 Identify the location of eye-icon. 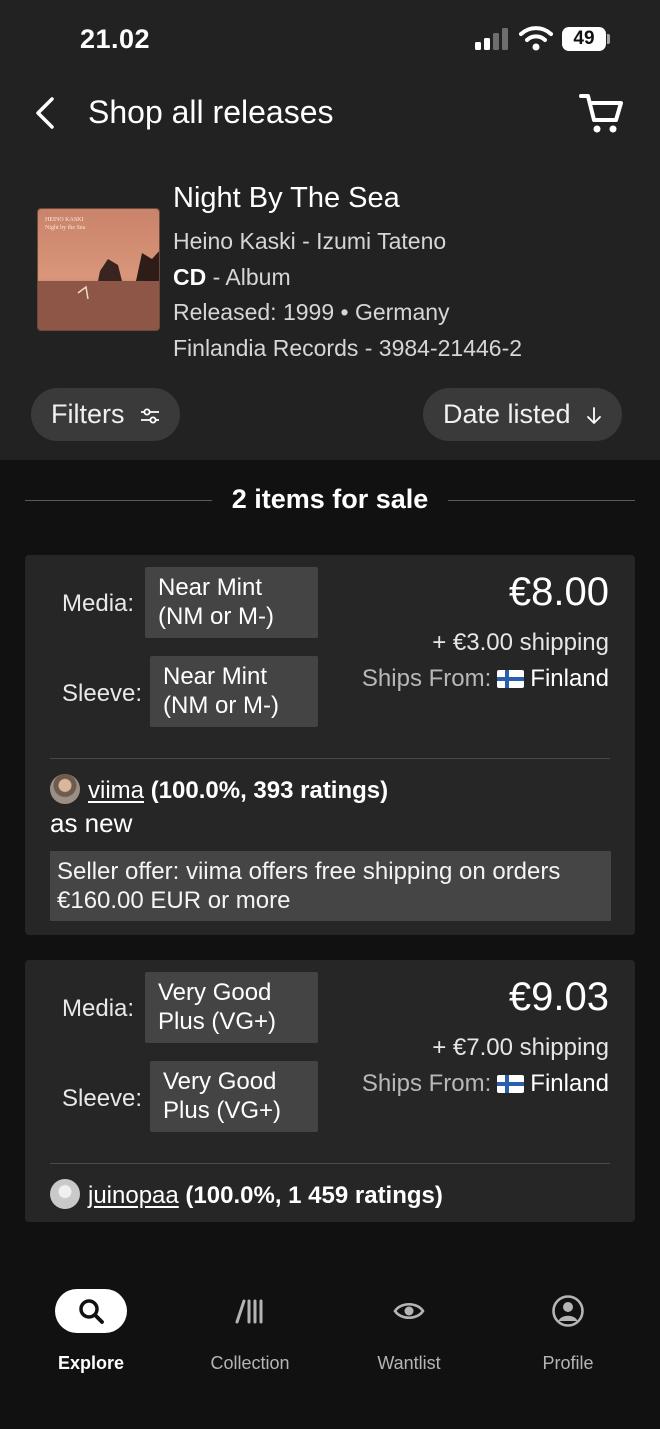
(409, 1311).